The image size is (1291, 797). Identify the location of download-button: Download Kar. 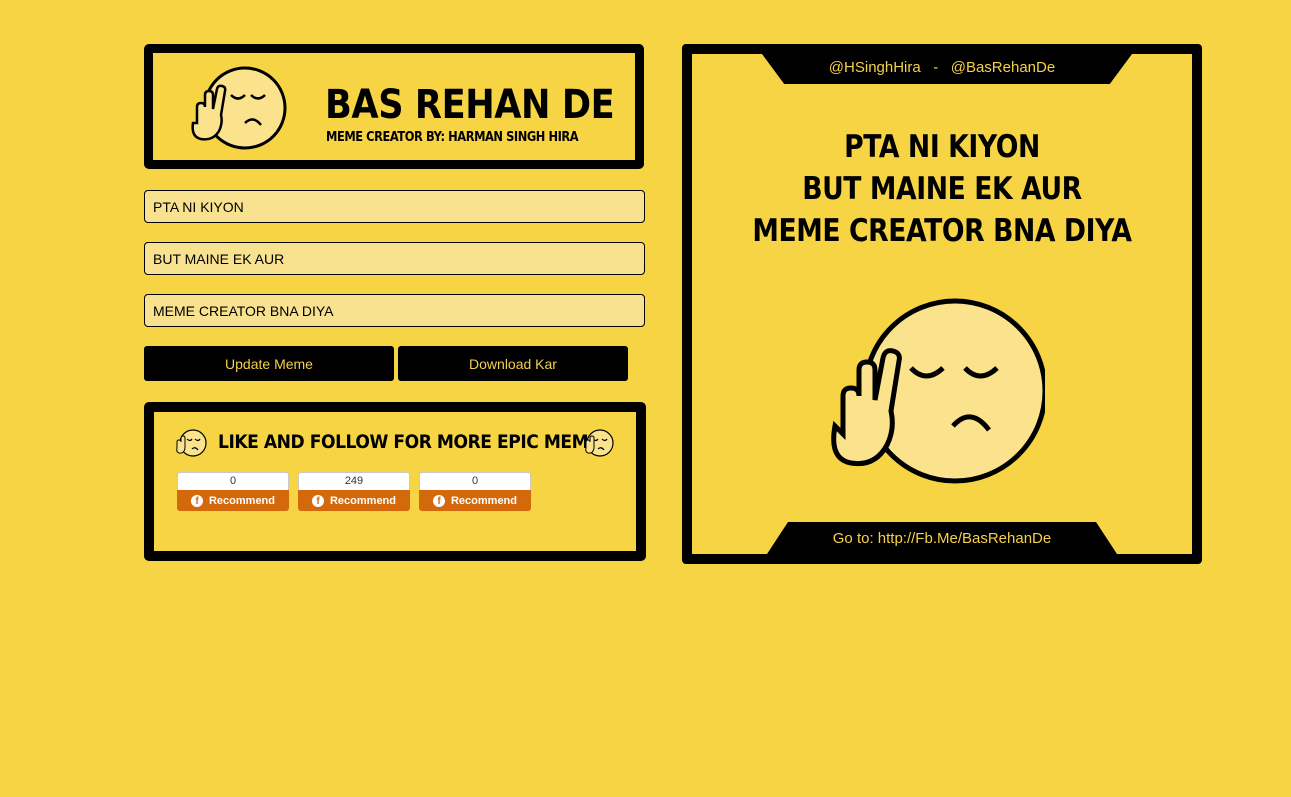
(513, 363).